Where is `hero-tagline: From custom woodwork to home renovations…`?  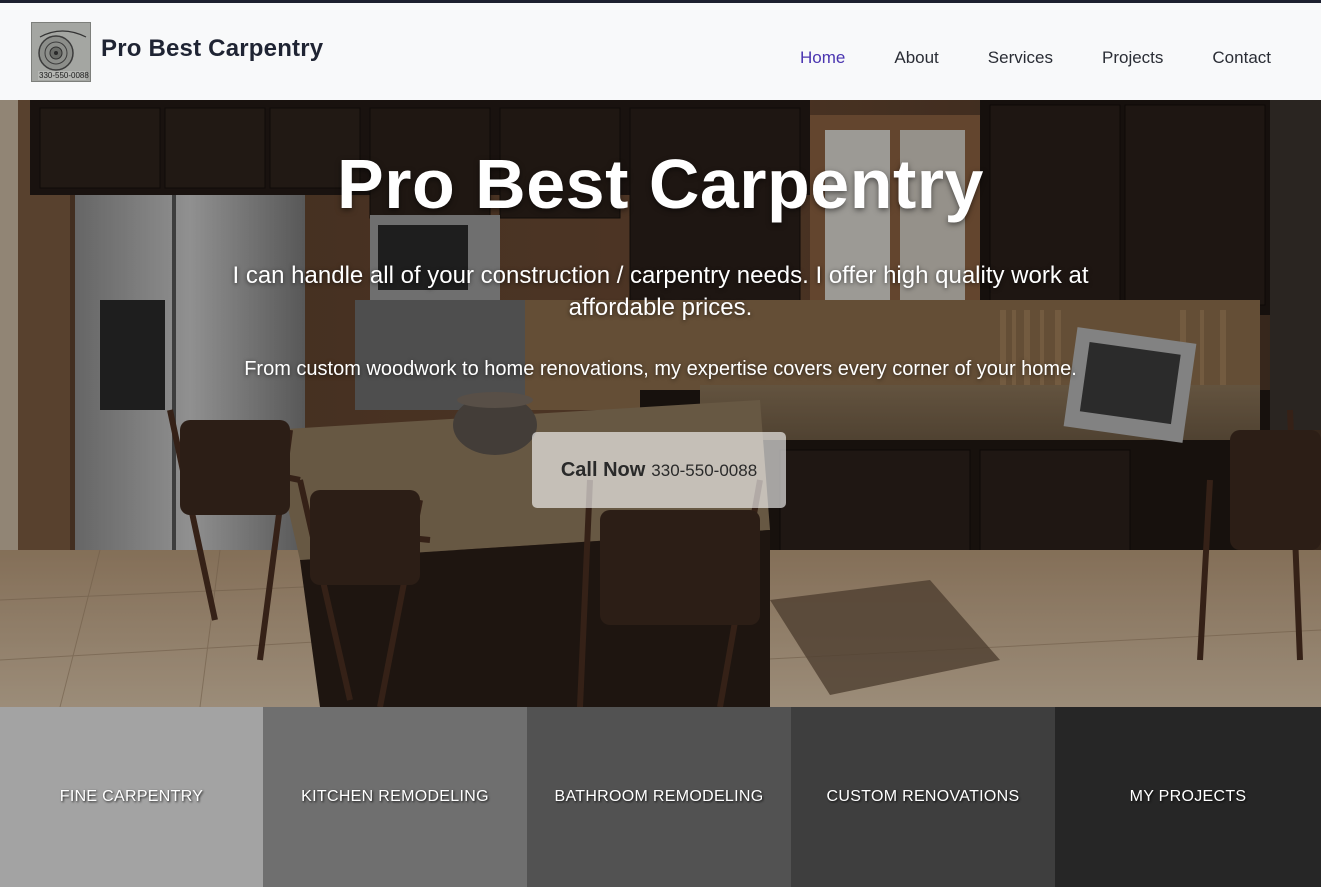 hero-tagline: From custom woodwork to home renovations… is located at coordinates (660, 369).